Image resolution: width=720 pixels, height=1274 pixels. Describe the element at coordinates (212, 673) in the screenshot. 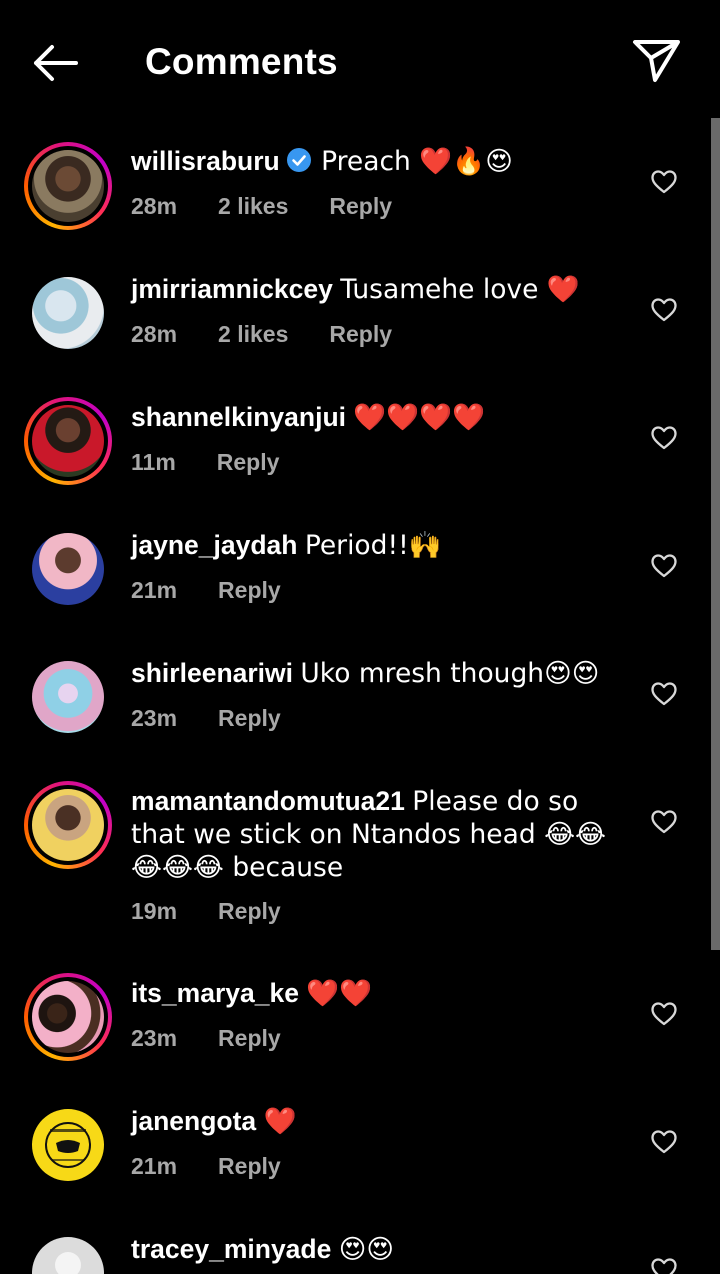

I see `comment-username: shirleenariwi` at that location.